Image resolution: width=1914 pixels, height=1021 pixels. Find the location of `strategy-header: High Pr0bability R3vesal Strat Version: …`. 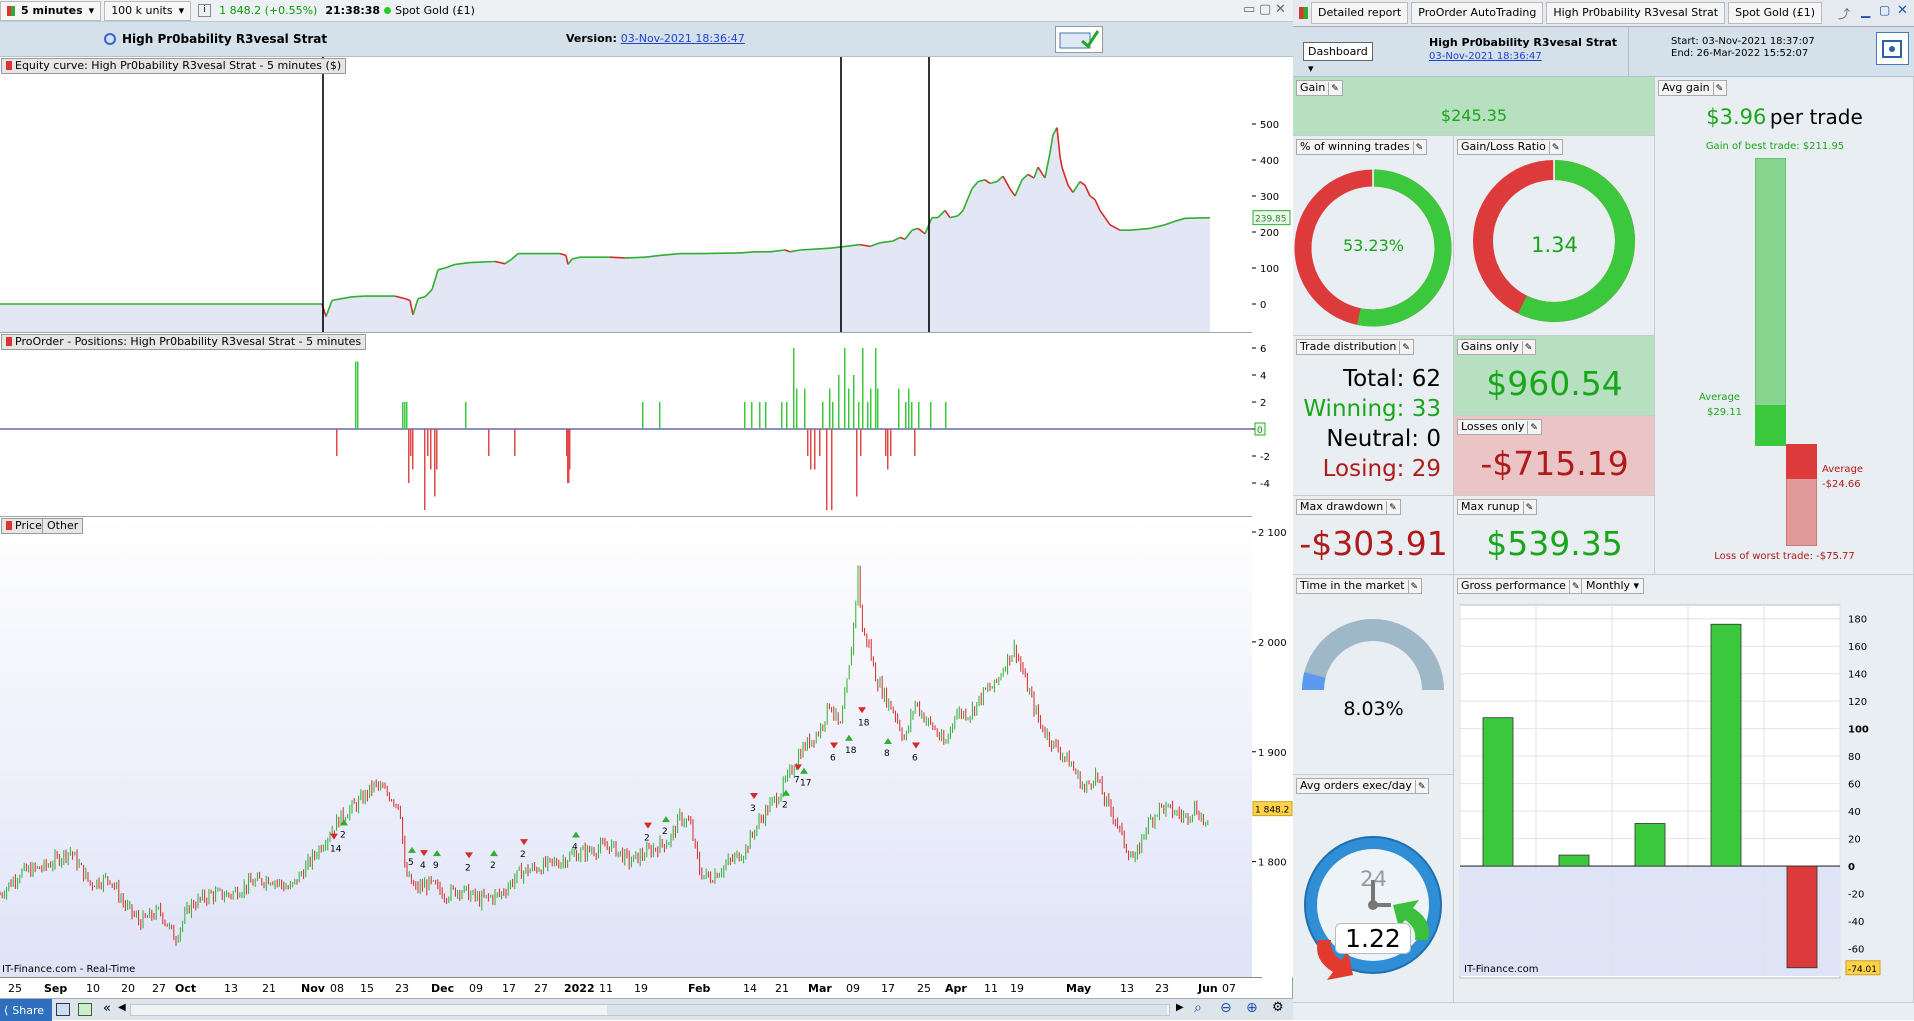

strategy-header: High Pr0bability R3vesal Strat Version: … is located at coordinates (646, 39).